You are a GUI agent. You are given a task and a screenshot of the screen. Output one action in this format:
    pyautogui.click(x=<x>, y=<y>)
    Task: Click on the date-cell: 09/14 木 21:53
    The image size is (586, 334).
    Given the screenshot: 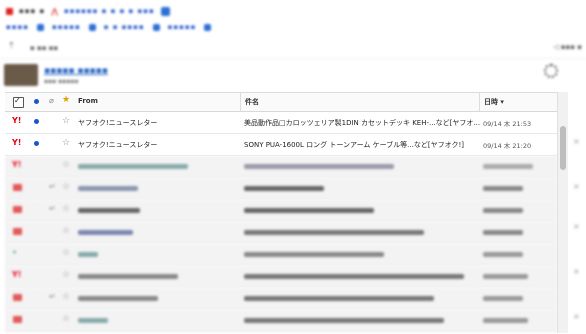 What is the action you would take?
    pyautogui.click(x=507, y=124)
    